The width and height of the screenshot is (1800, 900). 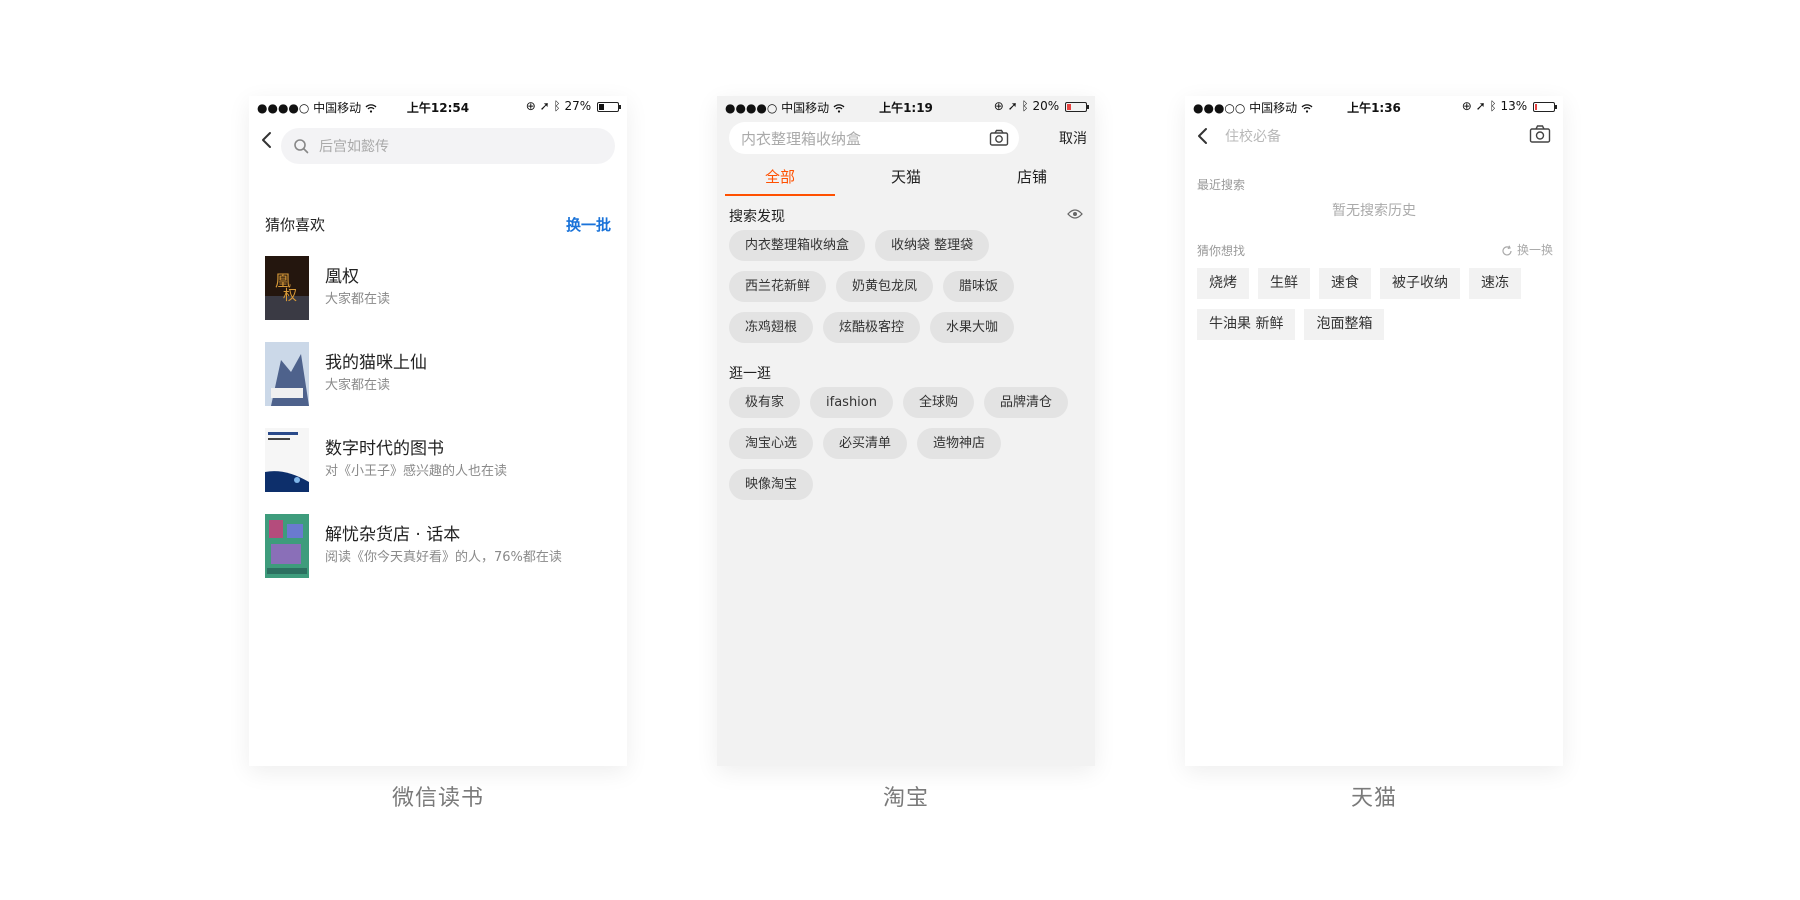 I want to click on suggest-tag: 牛油果 新鲜, so click(x=1246, y=324).